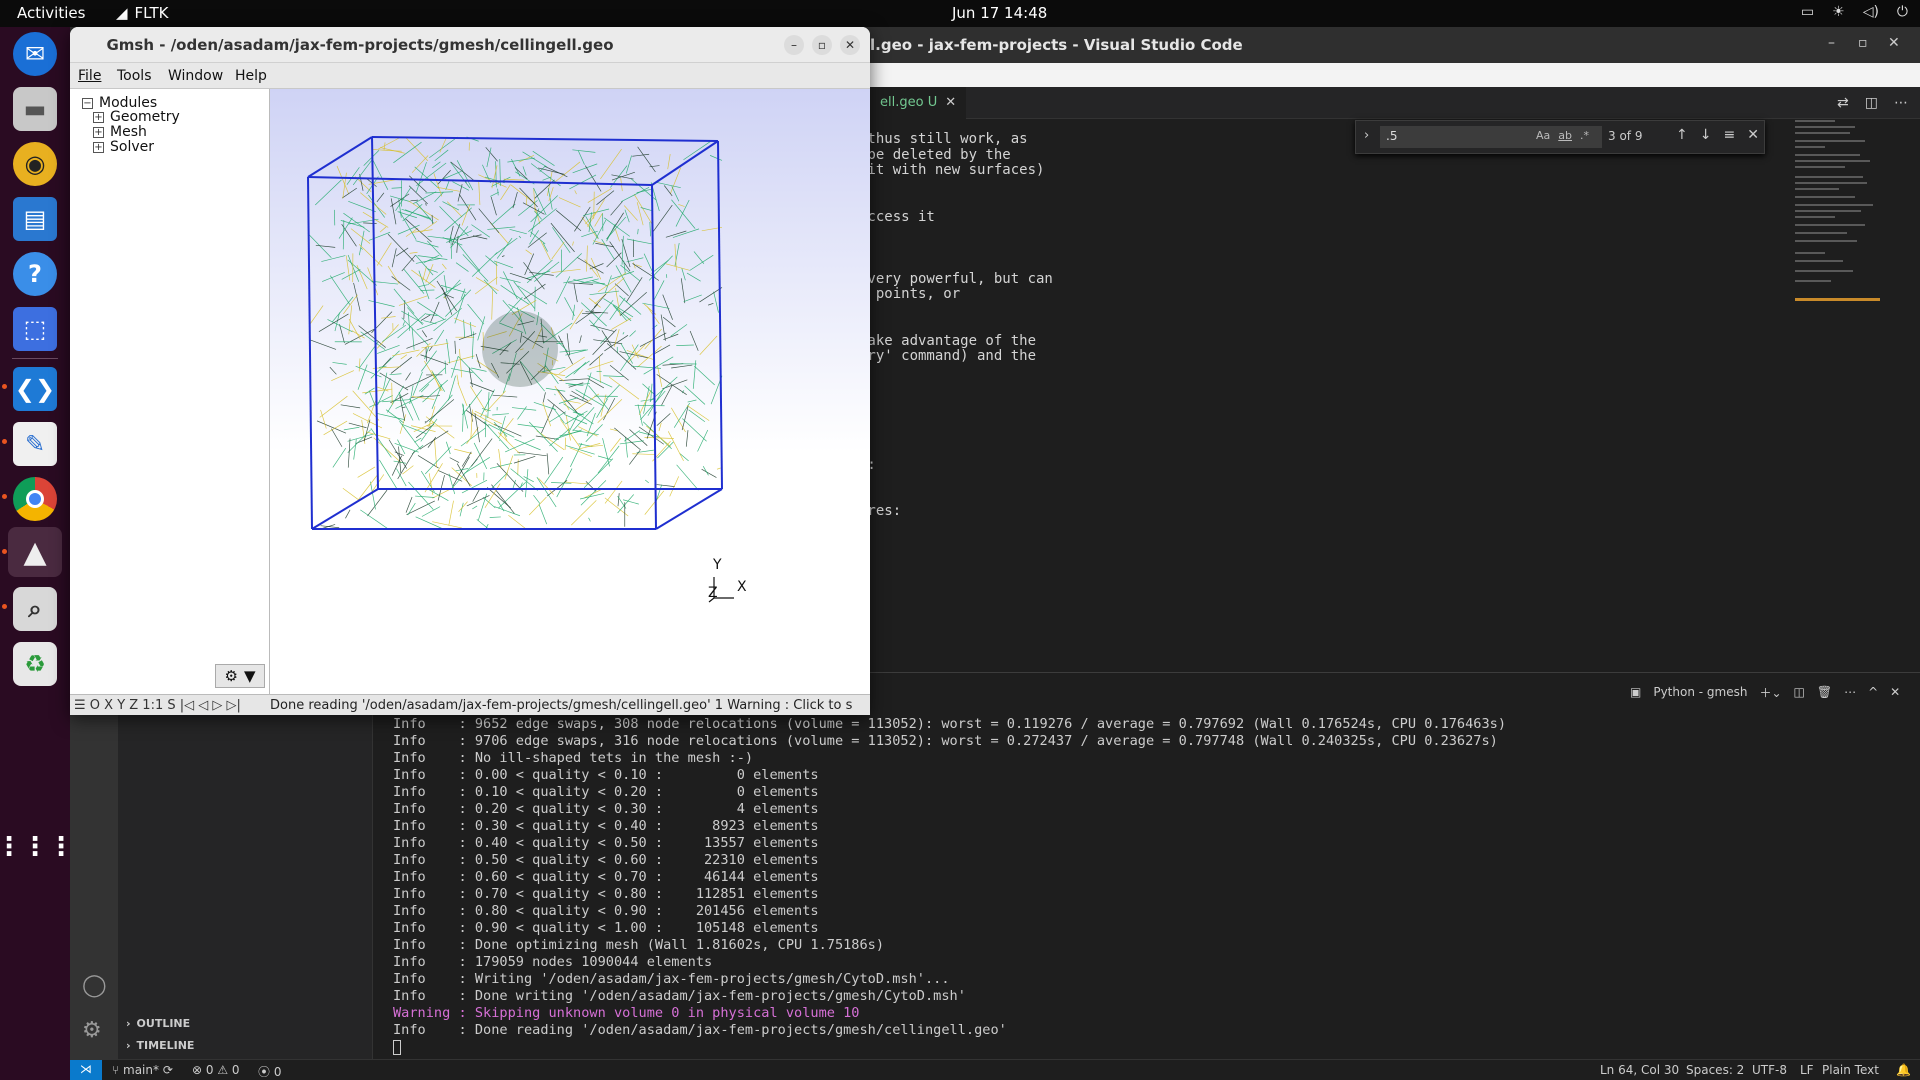  I want to click on dock-chrome, so click(35, 499).